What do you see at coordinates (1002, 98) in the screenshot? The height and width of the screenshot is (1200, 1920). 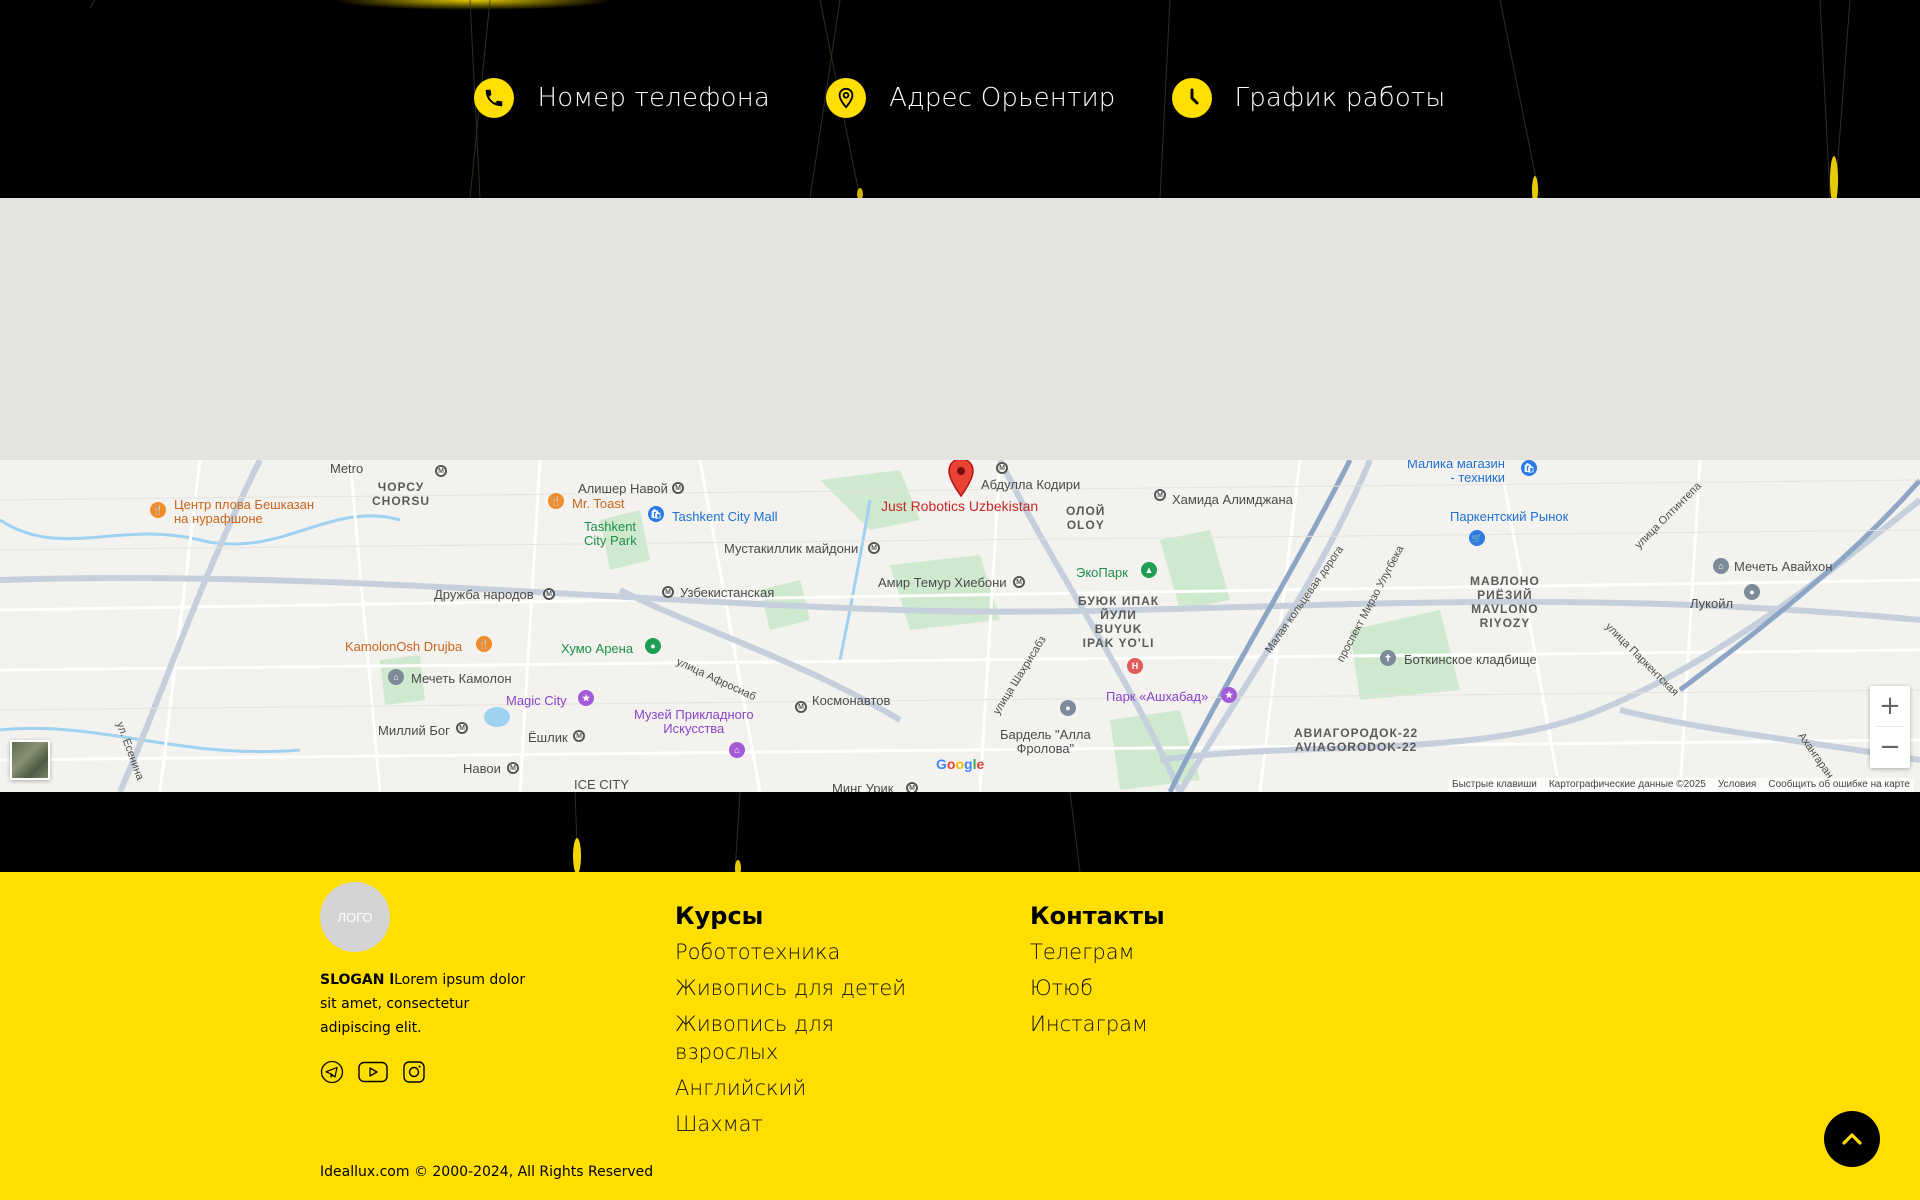 I see `contact-address-label: Адрес Орьентир` at bounding box center [1002, 98].